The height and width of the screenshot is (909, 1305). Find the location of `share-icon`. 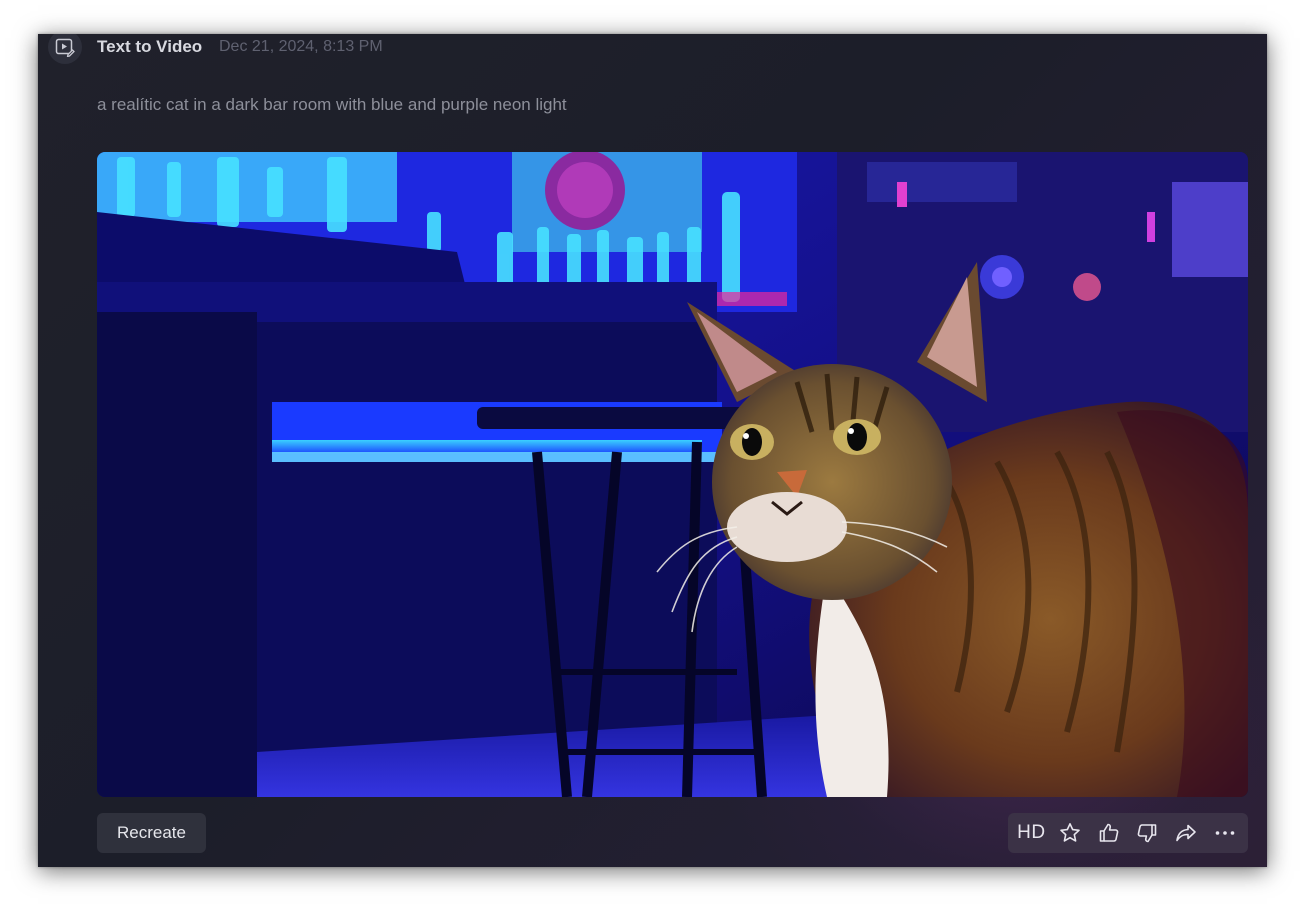

share-icon is located at coordinates (1186, 833).